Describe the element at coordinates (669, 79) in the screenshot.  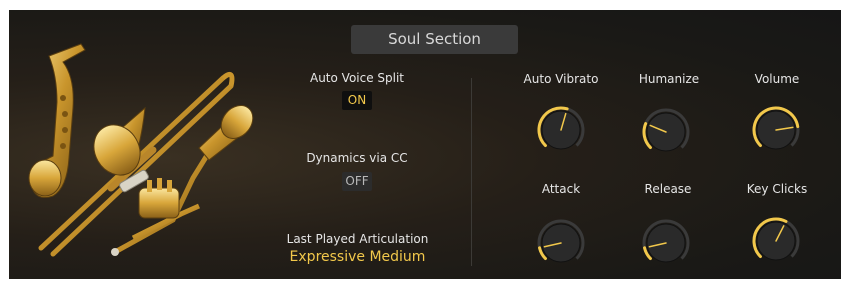
I see `humanize-label: Humanize` at that location.